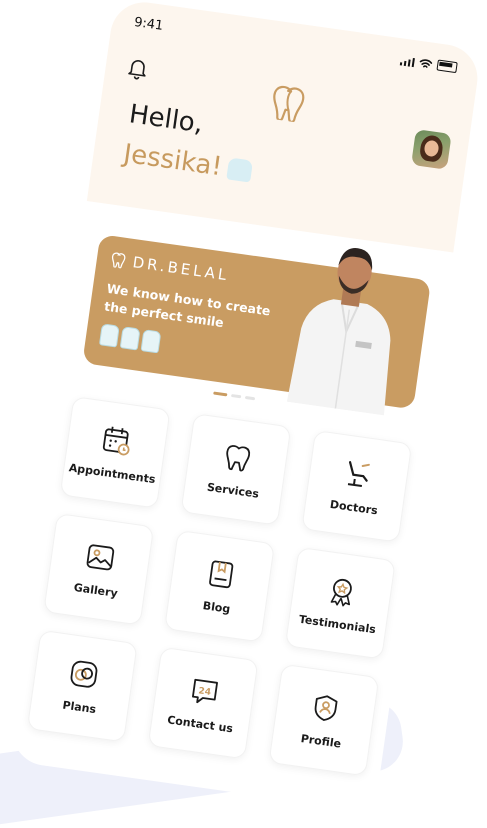 Image resolution: width=487 pixels, height=828 pixels. Describe the element at coordinates (116, 440) in the screenshot. I see `calendar-icon` at that location.